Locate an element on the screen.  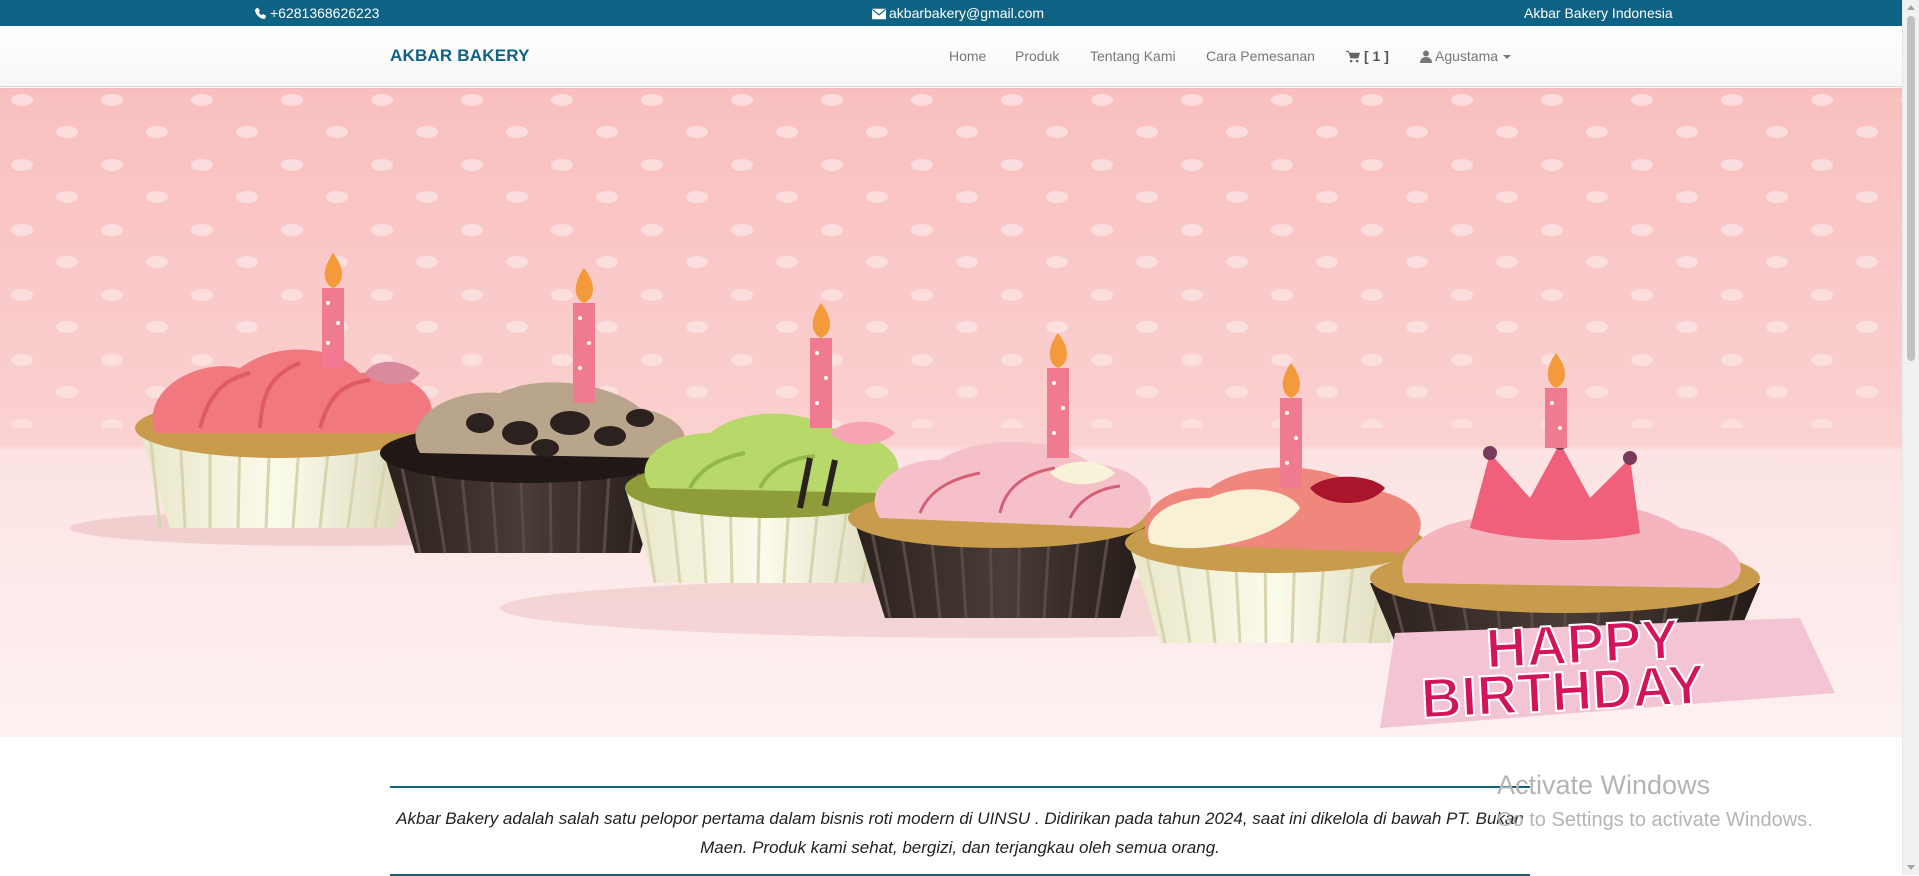
email-contact: akbarbakery@gmail.com is located at coordinates (958, 13).